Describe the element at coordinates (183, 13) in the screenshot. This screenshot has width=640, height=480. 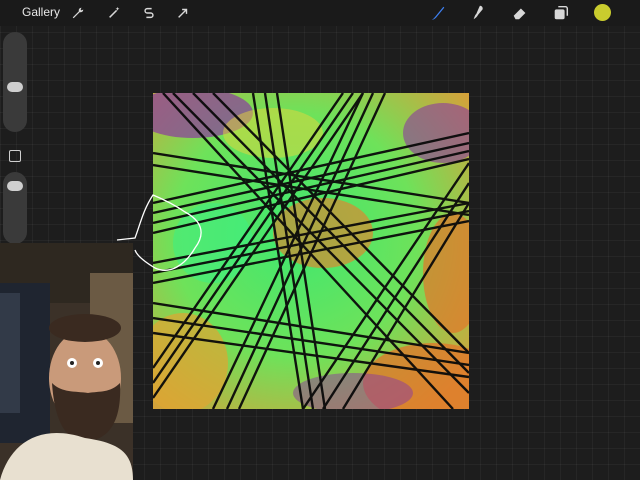
I see `arrow-cursor-icon` at that location.